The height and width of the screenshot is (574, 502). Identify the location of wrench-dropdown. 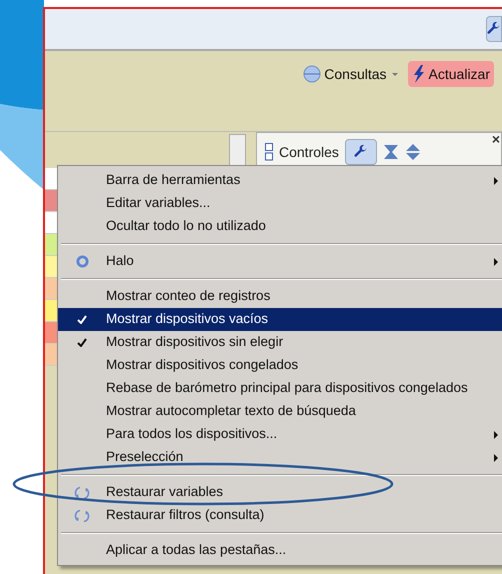
(360, 152).